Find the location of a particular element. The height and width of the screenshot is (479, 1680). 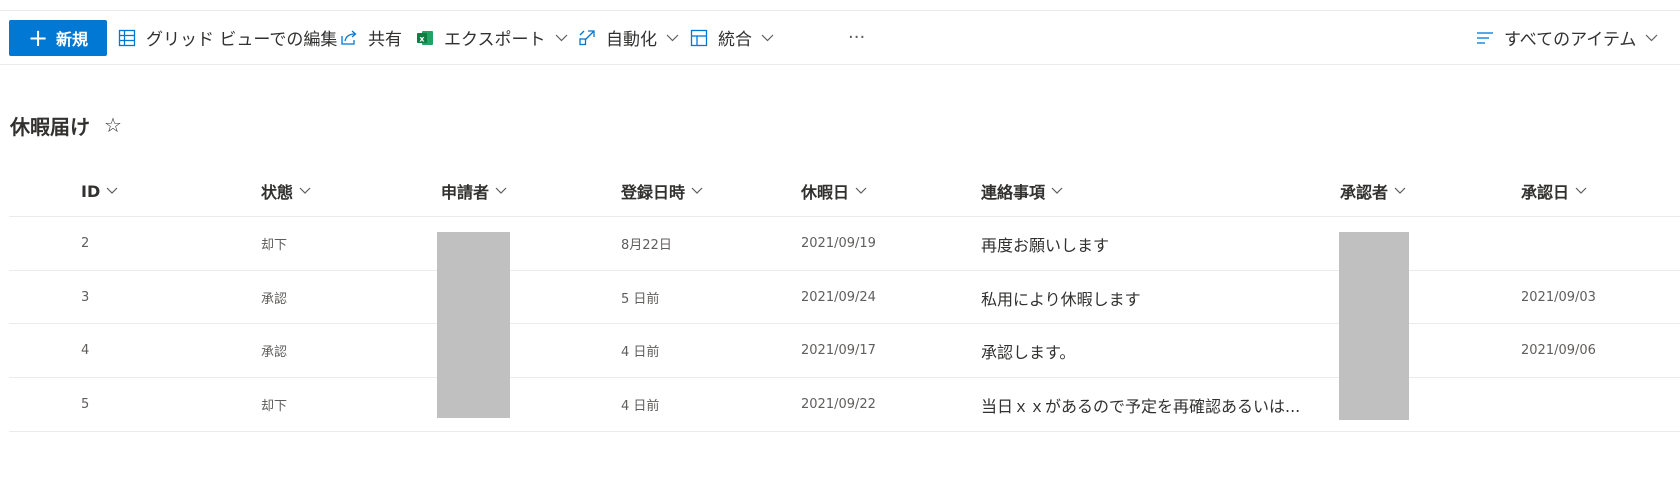

integrate-icon is located at coordinates (699, 38).